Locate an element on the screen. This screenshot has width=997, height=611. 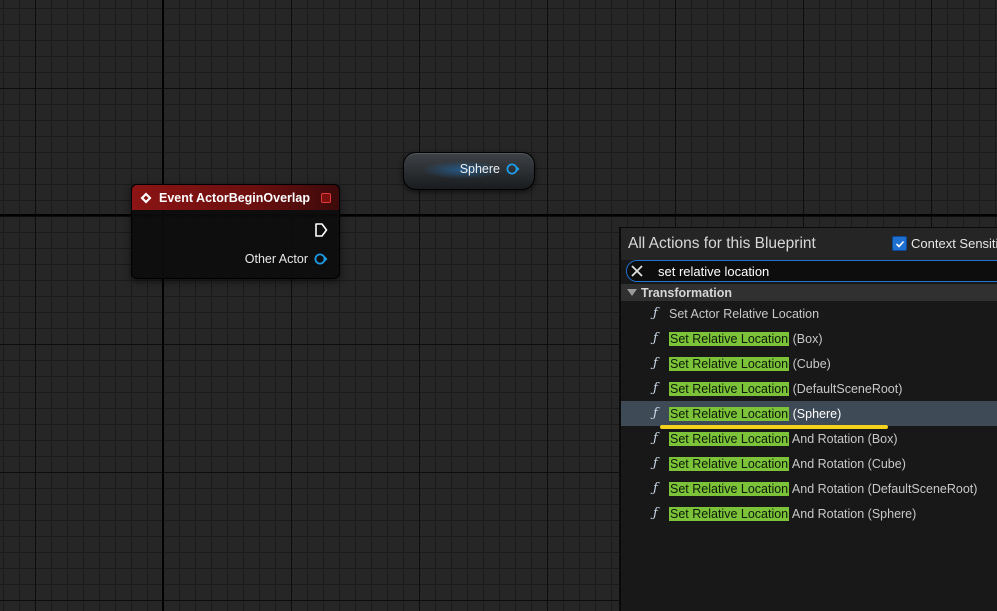
category-label: Transformation is located at coordinates (686, 292).